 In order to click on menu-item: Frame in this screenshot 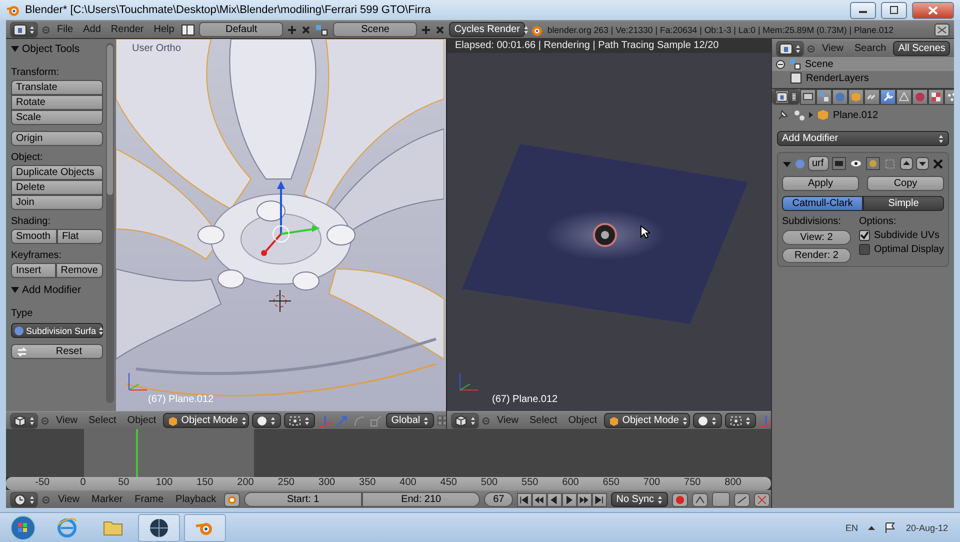, I will do `click(149, 499)`.